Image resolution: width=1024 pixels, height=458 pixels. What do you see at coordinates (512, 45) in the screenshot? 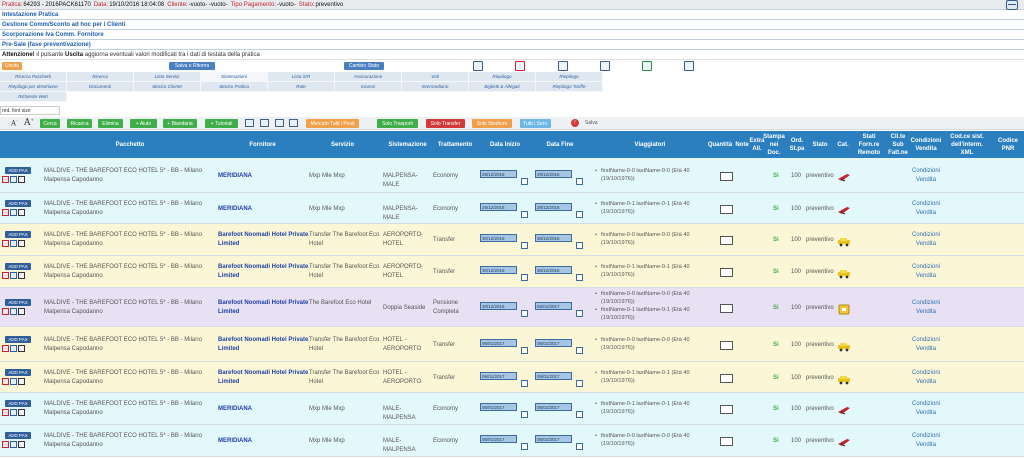
I see `section-pre-sale: Pre-Sale (fase preventivazione)` at bounding box center [512, 45].